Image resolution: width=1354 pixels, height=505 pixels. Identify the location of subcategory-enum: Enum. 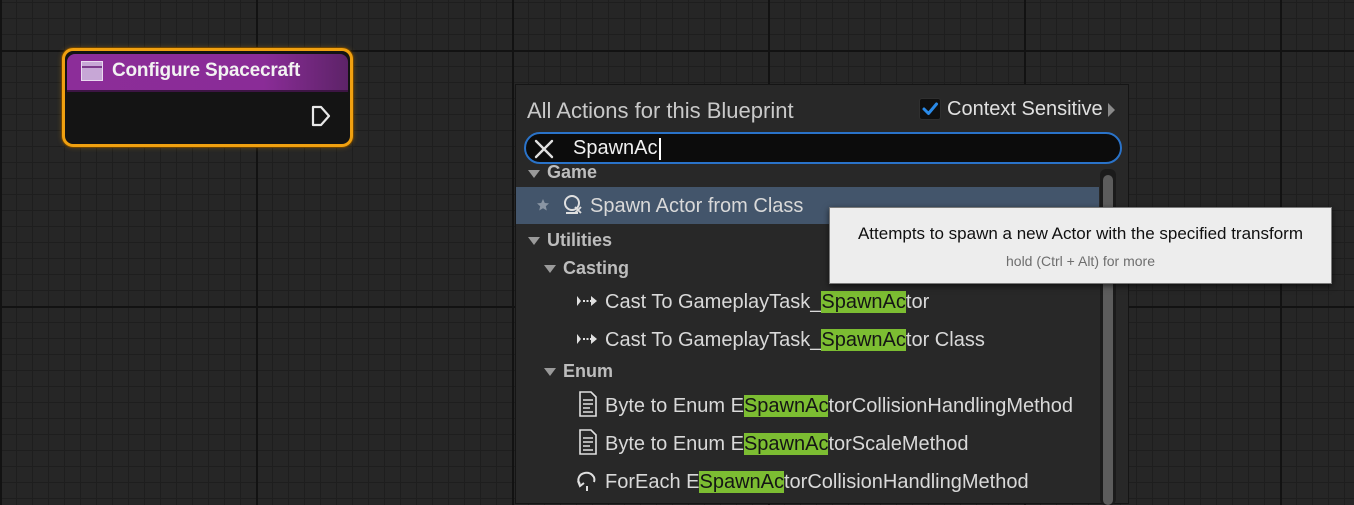
(807, 372).